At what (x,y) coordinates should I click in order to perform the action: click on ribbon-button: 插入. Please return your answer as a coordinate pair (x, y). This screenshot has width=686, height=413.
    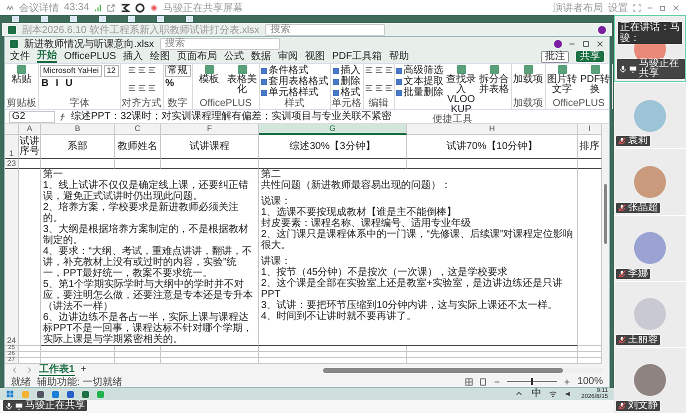
    Looking at the image, I should click on (346, 70).